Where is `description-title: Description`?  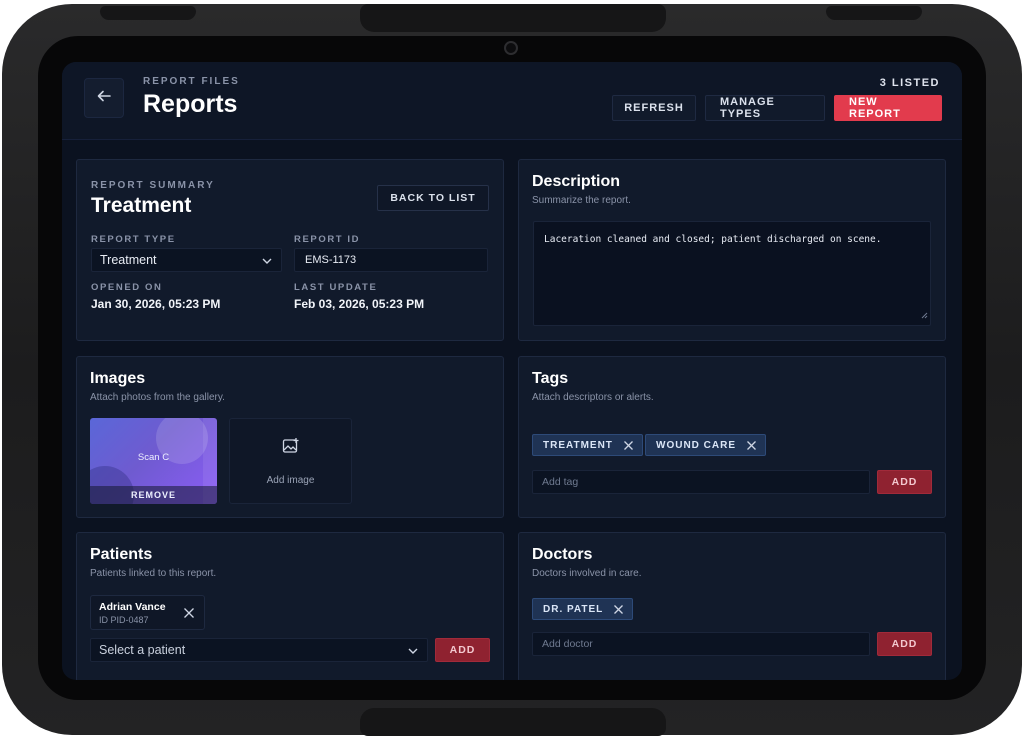 description-title: Description is located at coordinates (576, 181).